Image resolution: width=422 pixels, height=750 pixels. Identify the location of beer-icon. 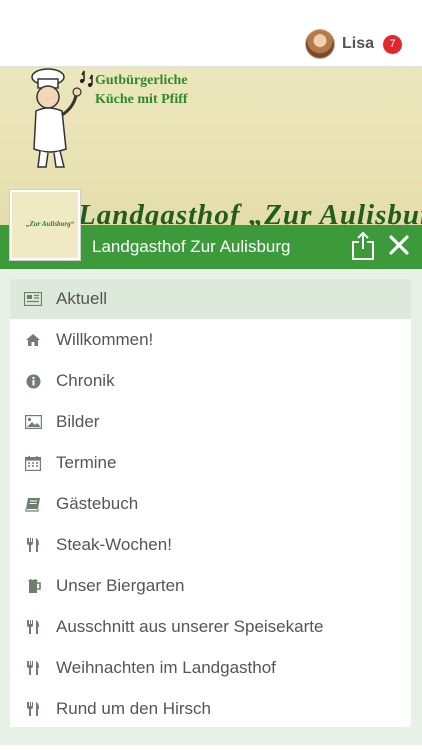
(33, 586).